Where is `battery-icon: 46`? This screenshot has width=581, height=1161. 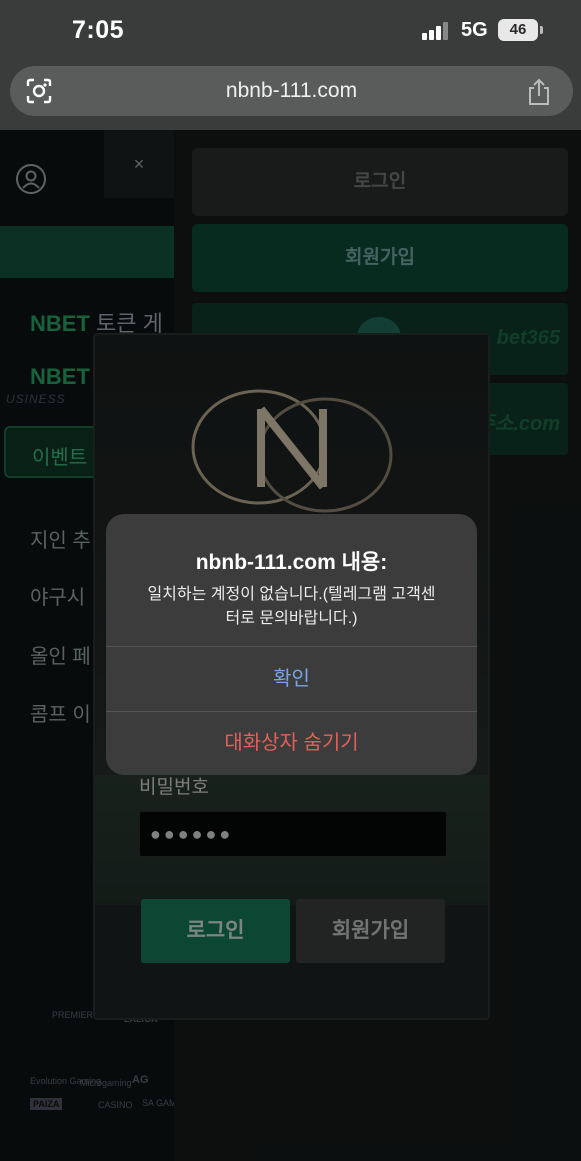 battery-icon: 46 is located at coordinates (518, 30).